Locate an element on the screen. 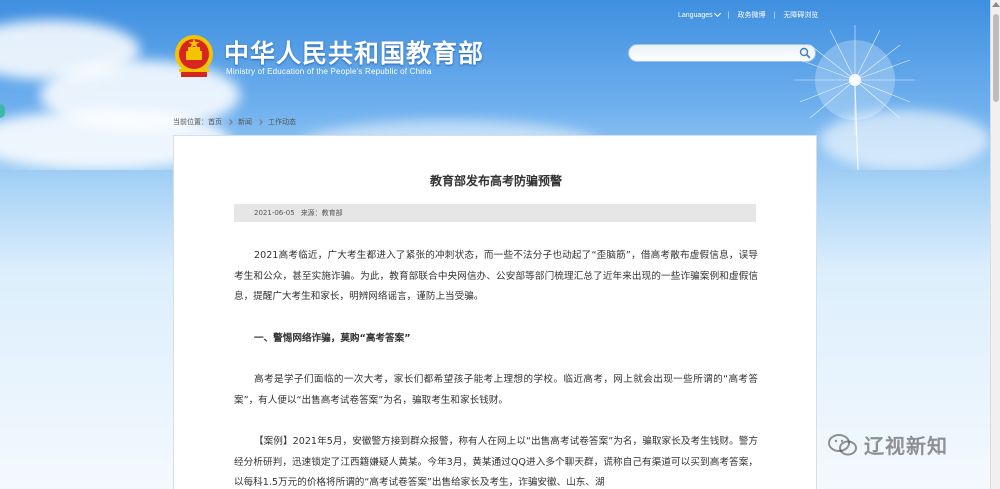  breadcrumb-home: 当前位置：首页 is located at coordinates (197, 122).